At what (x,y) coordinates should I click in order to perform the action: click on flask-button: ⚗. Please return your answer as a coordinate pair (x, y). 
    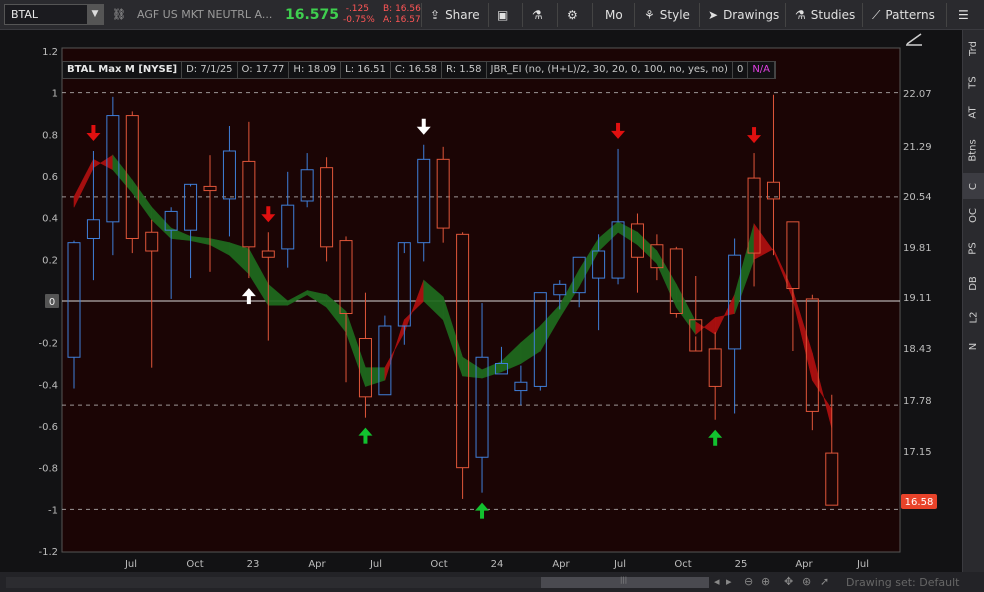
    Looking at the image, I should click on (540, 15).